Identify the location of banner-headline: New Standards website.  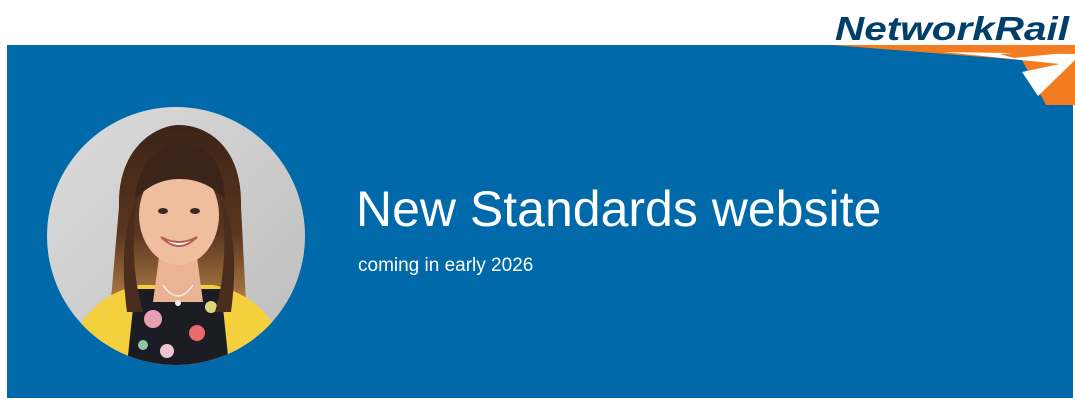
(619, 209).